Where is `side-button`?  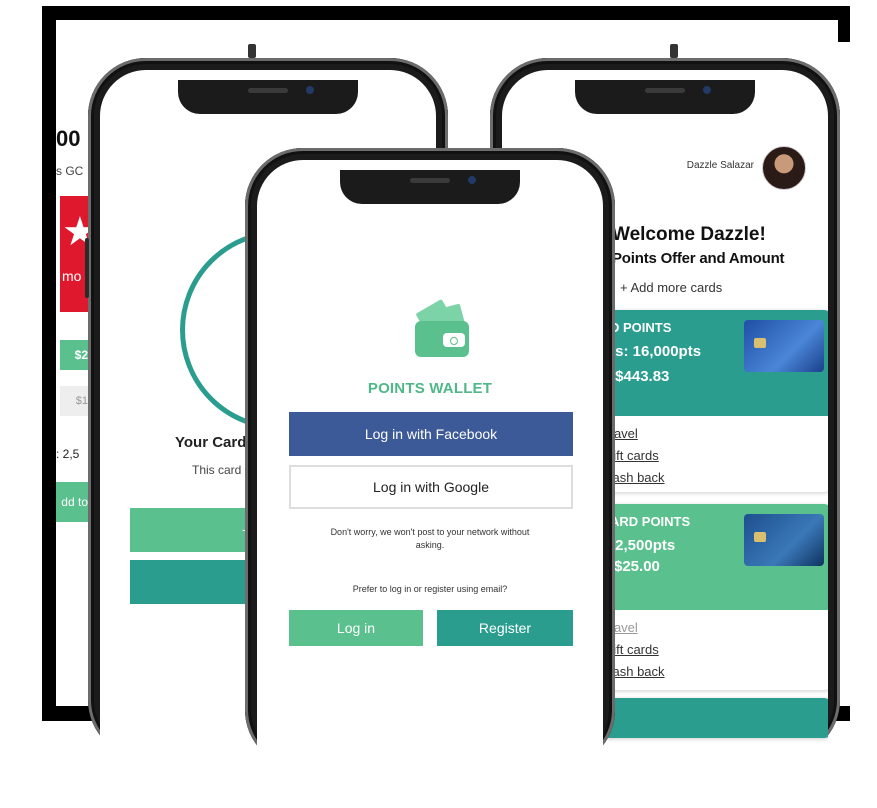 side-button is located at coordinates (87, 268).